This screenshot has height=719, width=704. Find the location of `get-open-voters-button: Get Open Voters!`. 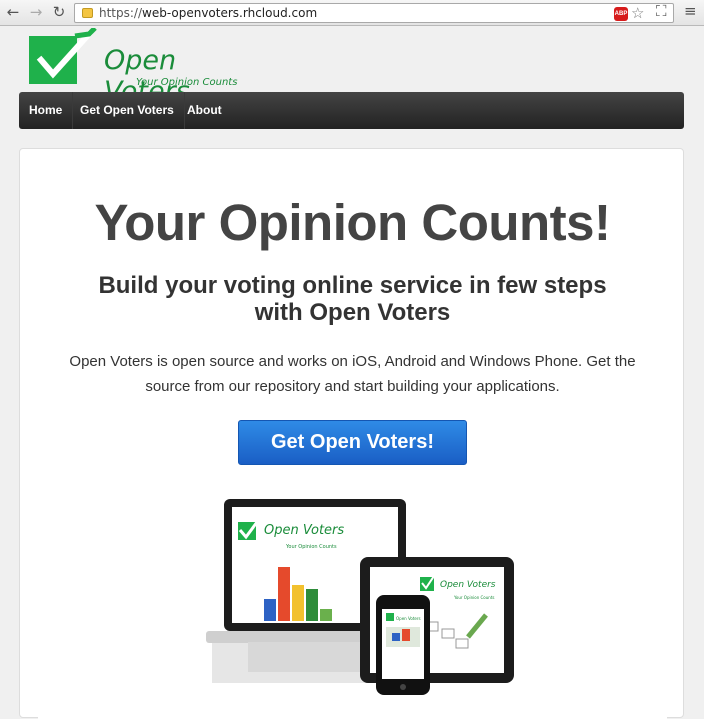

get-open-voters-button: Get Open Voters! is located at coordinates (352, 442).